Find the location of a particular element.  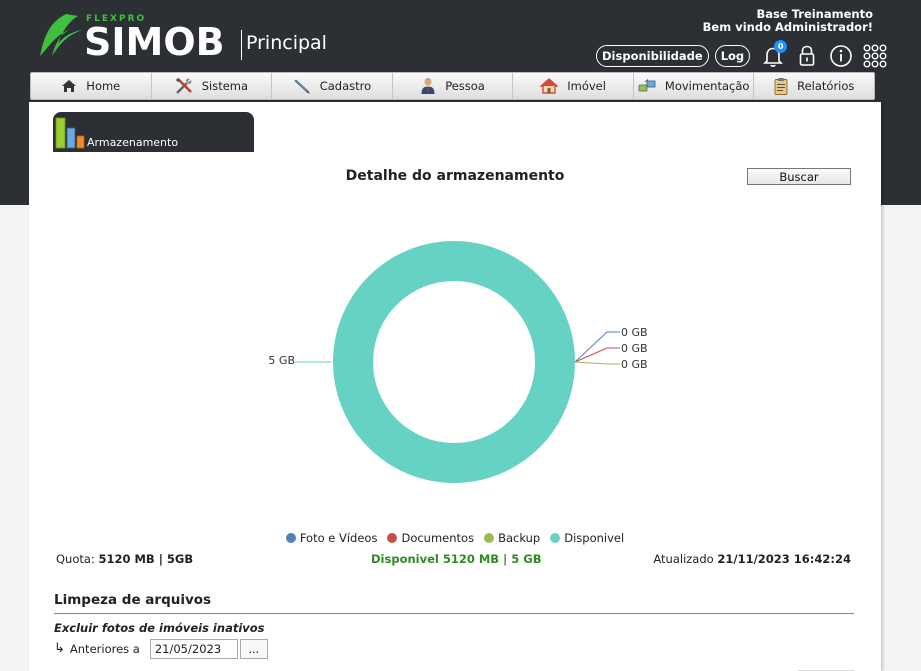

nav-label: Sistema is located at coordinates (225, 86).